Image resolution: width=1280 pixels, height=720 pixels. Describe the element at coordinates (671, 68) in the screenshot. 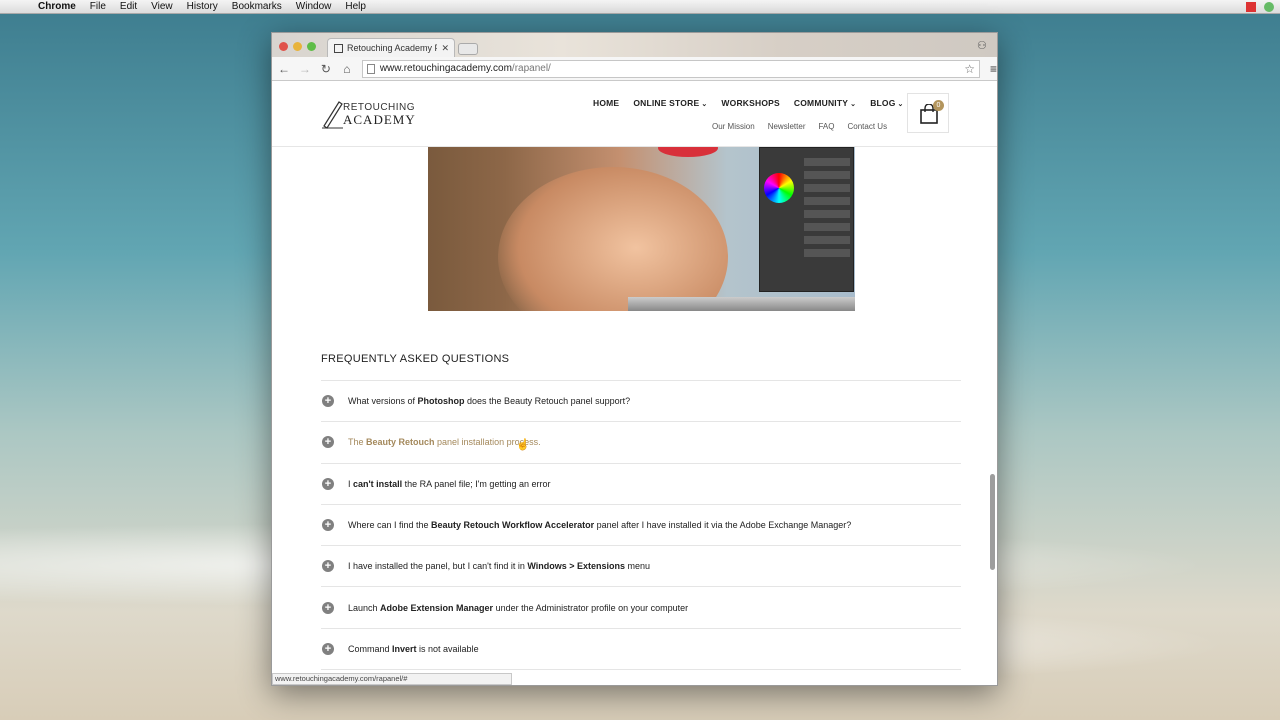

I see `address-bar: www.retouchingacademy.com/rapanel/ ☆` at that location.